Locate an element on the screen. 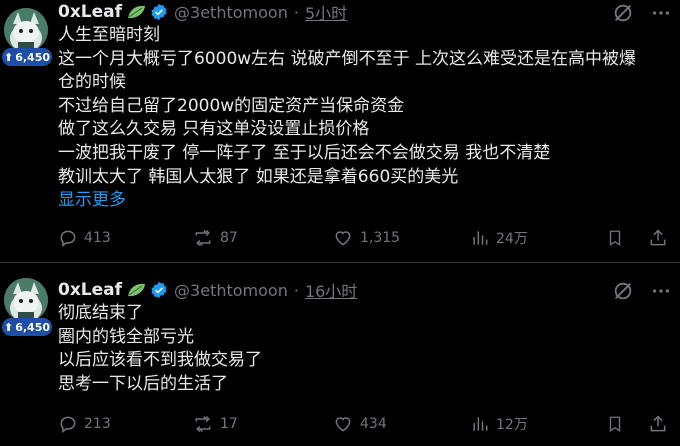 The image size is (680, 446). repost-count: 87 is located at coordinates (229, 238).